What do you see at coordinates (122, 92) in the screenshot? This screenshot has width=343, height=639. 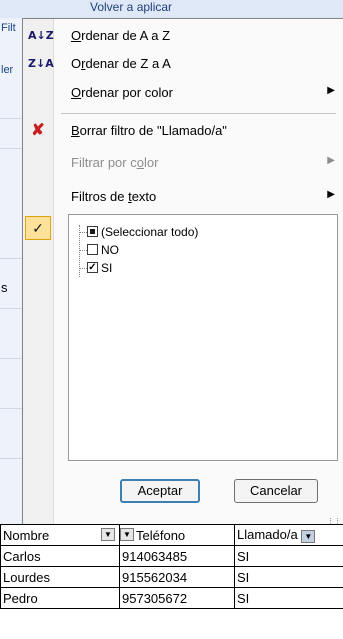 I see `menu-item-label: Ordenar por color` at bounding box center [122, 92].